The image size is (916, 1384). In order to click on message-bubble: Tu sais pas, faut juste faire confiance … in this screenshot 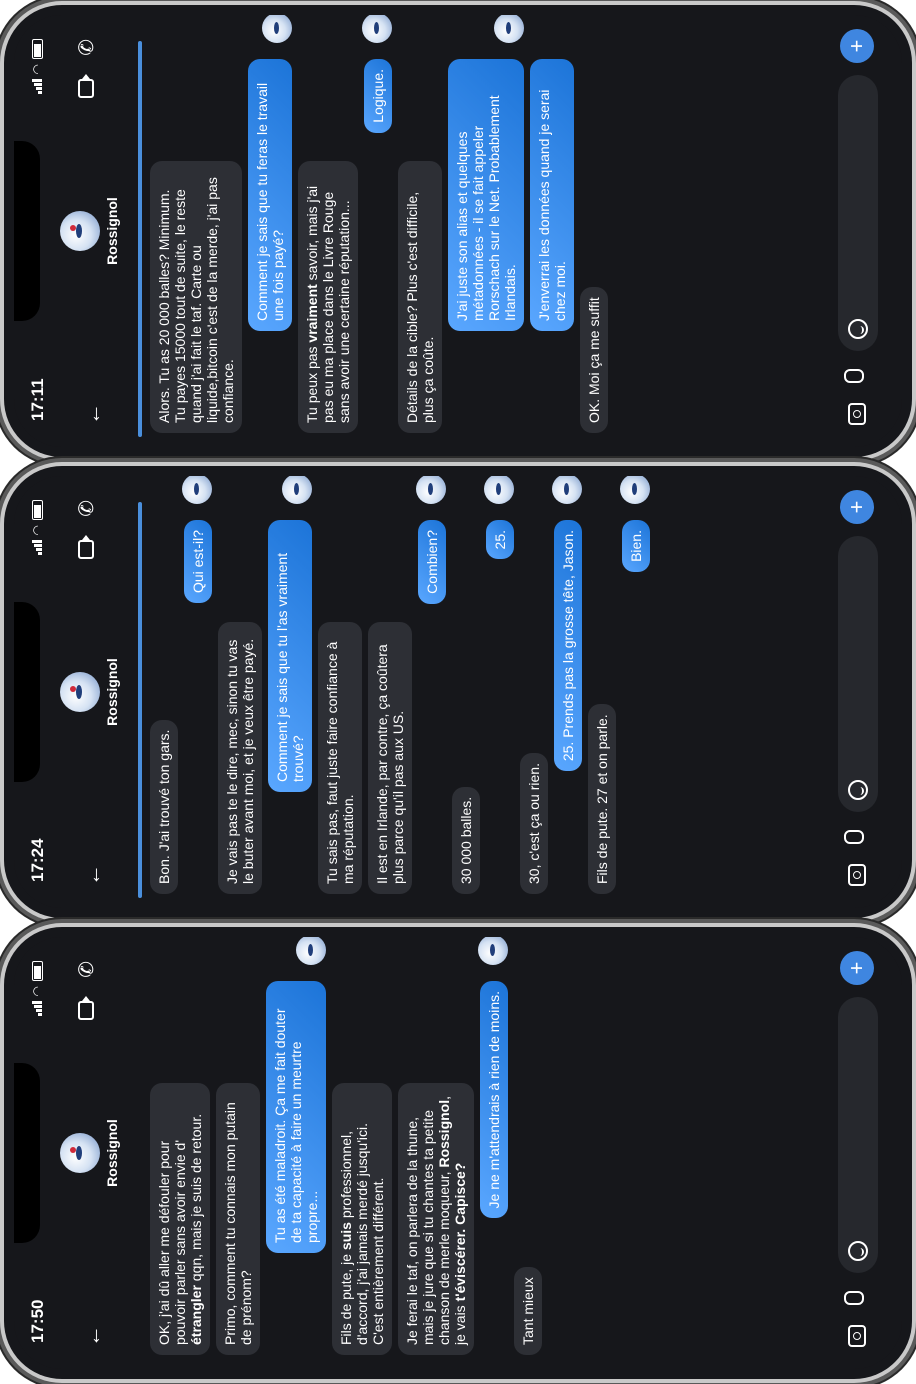, I will do `click(340, 758)`.